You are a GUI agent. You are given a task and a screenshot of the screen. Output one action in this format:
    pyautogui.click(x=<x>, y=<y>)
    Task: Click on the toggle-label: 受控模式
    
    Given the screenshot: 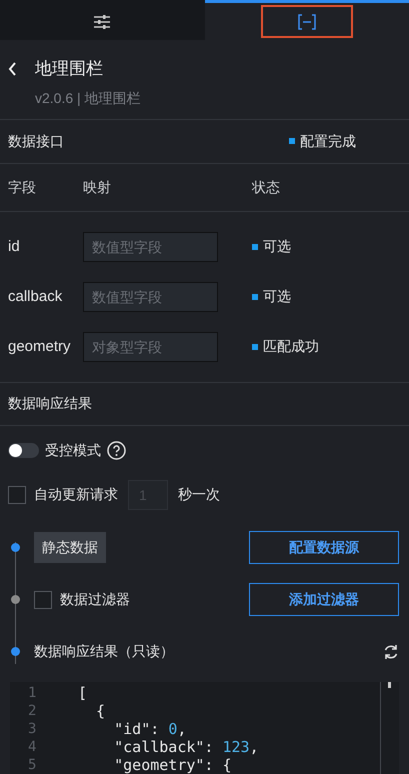 What is the action you would take?
    pyautogui.click(x=73, y=450)
    